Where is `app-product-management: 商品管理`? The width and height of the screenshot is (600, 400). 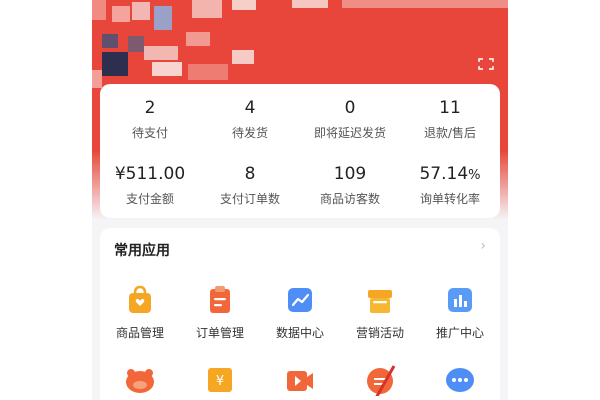
app-product-management: 商品管理 is located at coordinates (140, 312).